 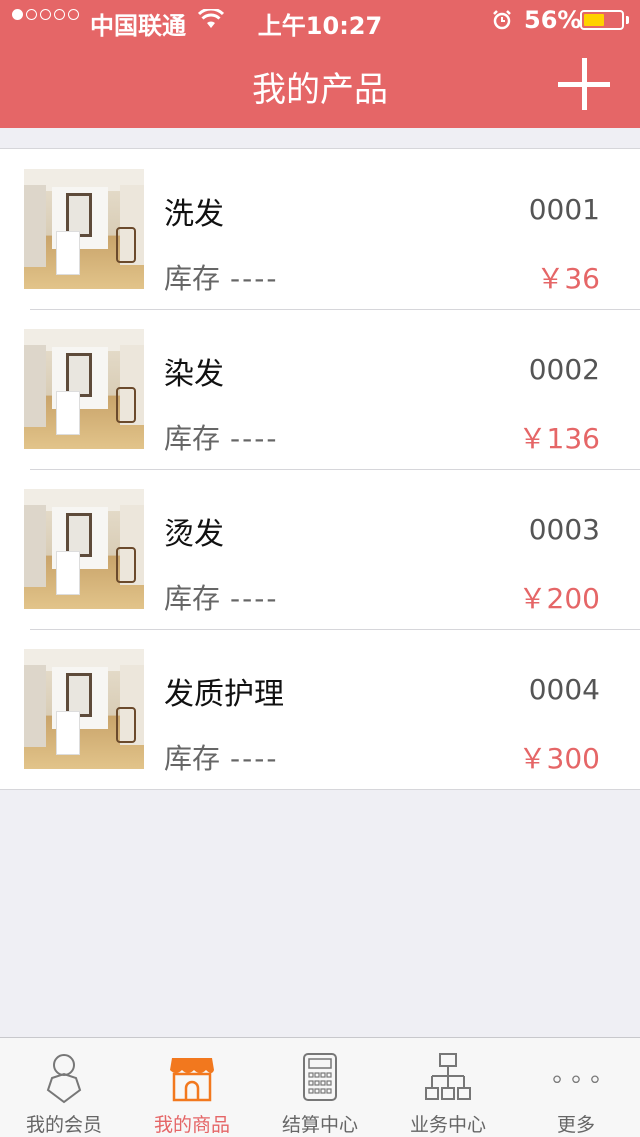 I want to click on org-chart-icon, so click(x=448, y=1076).